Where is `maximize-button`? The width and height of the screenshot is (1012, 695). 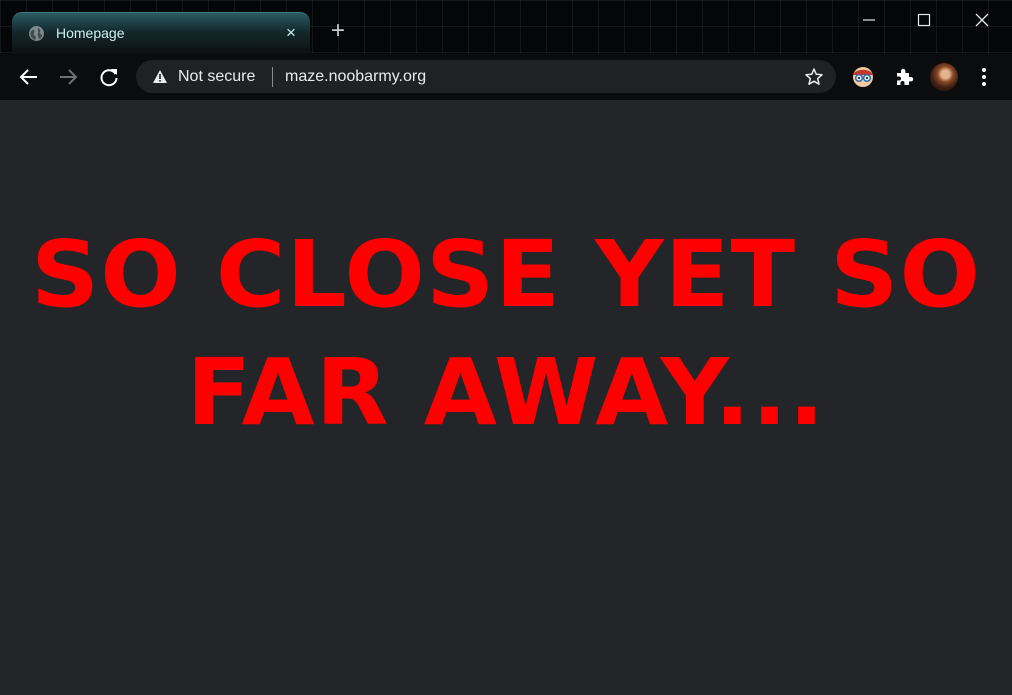
maximize-button is located at coordinates (924, 20).